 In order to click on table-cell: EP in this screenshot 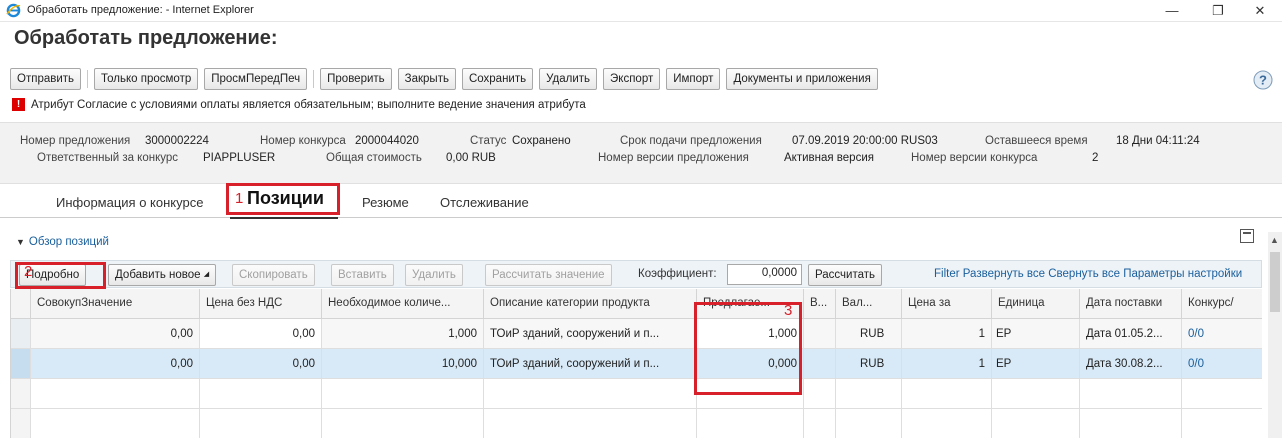, I will do `click(1036, 334)`.